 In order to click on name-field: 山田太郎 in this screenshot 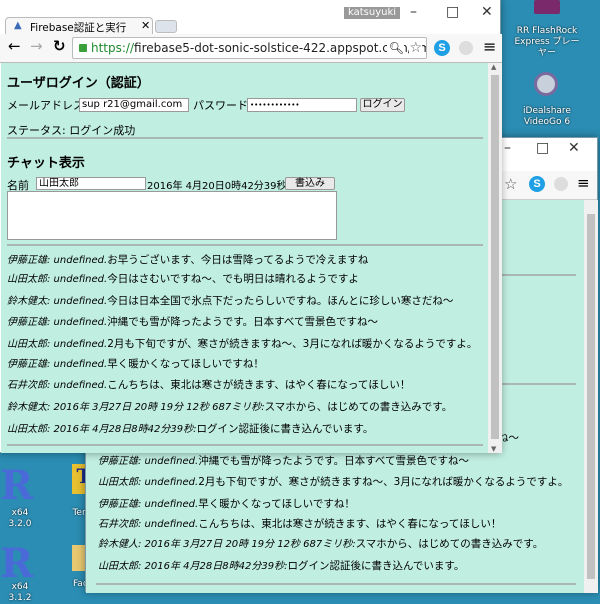, I will do `click(91, 183)`.